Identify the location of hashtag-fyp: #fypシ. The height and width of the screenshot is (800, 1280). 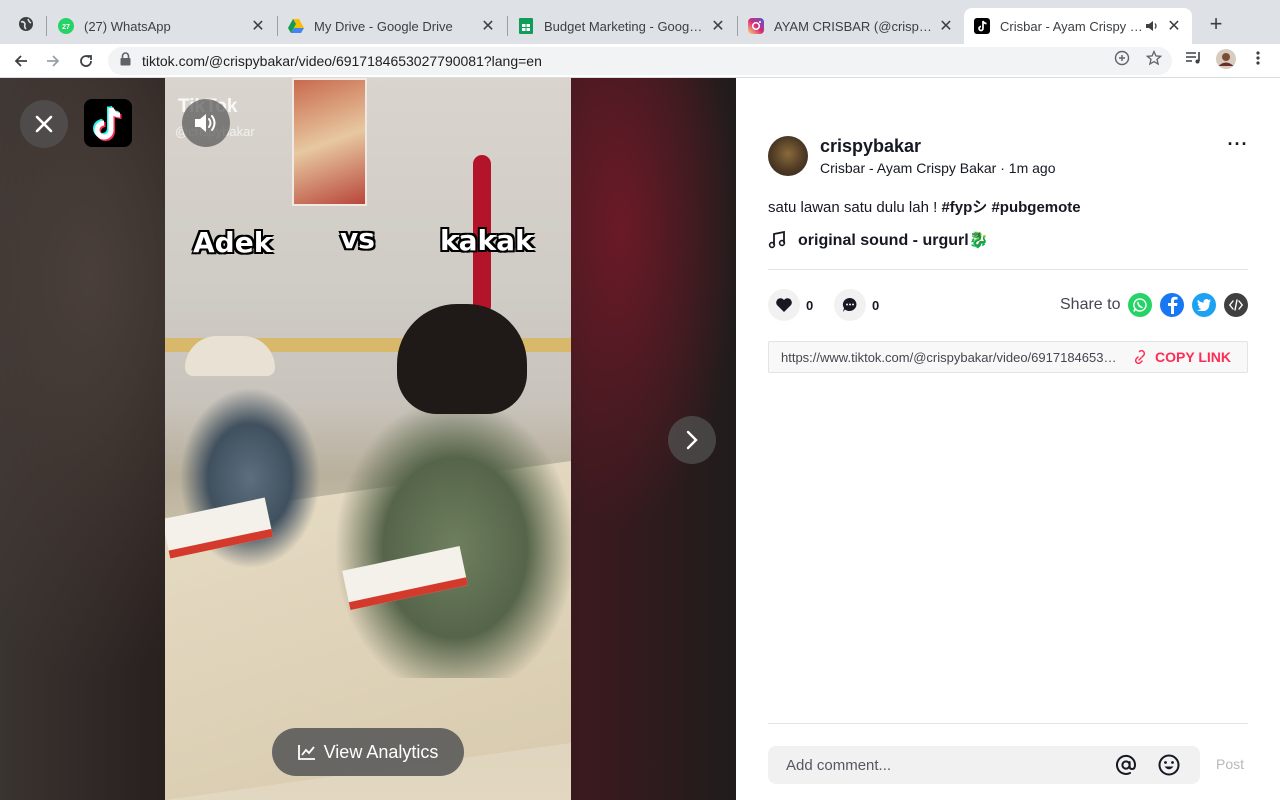
(964, 207).